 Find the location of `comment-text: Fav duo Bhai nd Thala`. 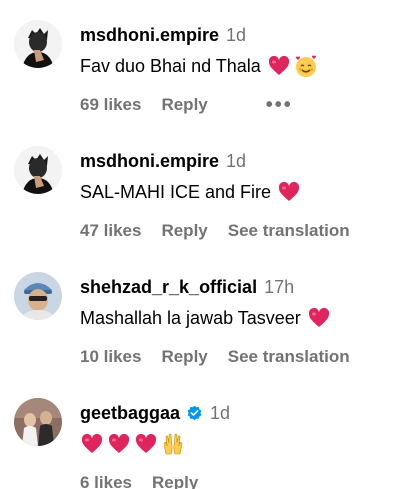

comment-text: Fav duo Bhai nd Thala is located at coordinates (170, 66).